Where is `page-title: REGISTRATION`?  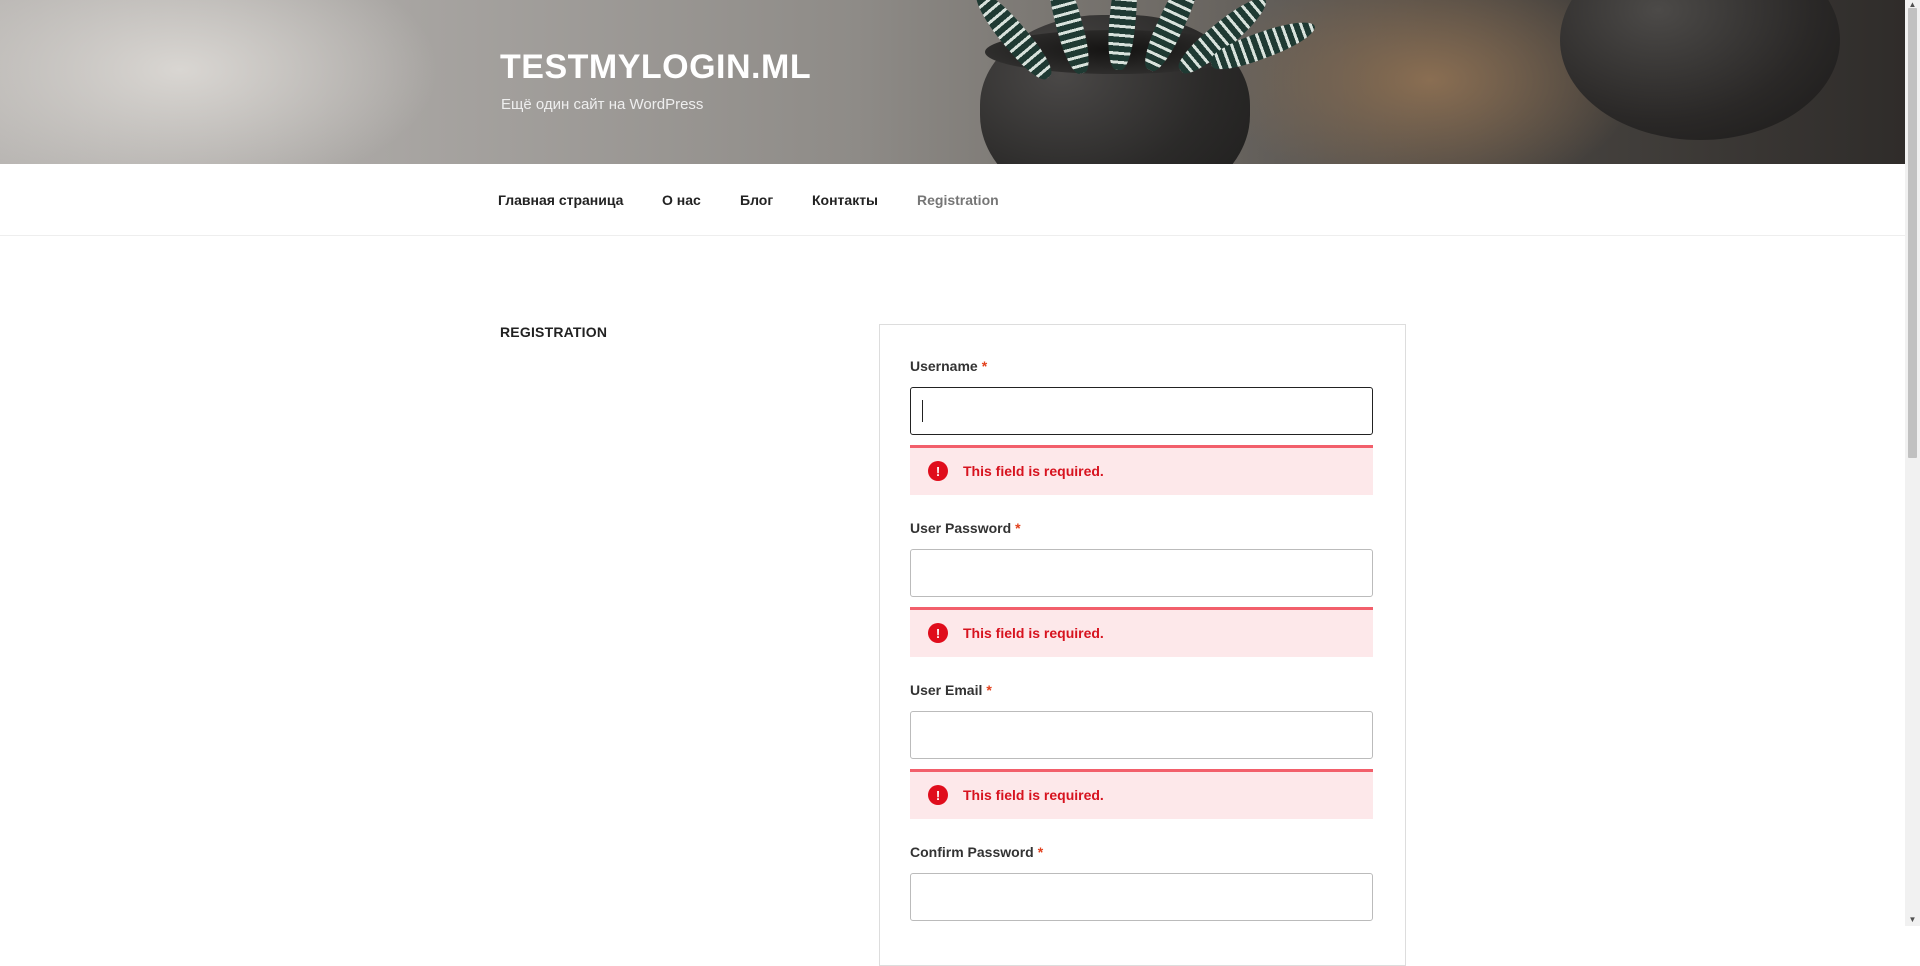
page-title: REGISTRATION is located at coordinates (554, 332).